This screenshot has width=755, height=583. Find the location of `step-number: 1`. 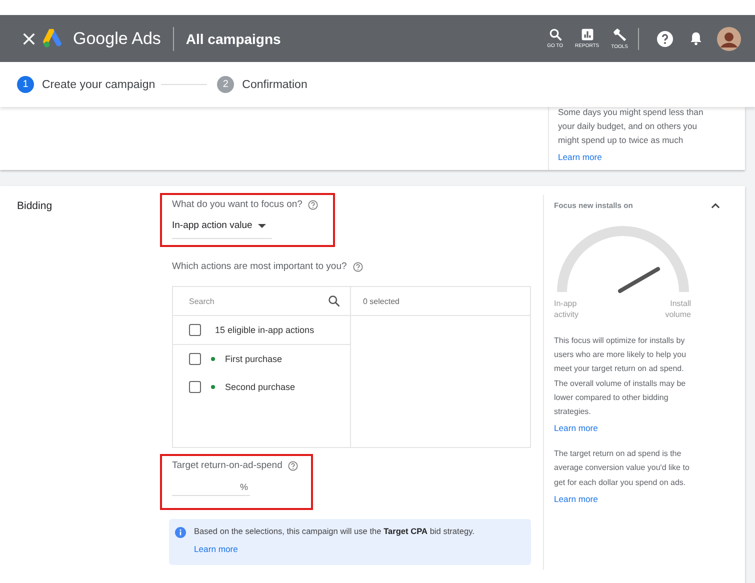

step-number: 1 is located at coordinates (25, 84).